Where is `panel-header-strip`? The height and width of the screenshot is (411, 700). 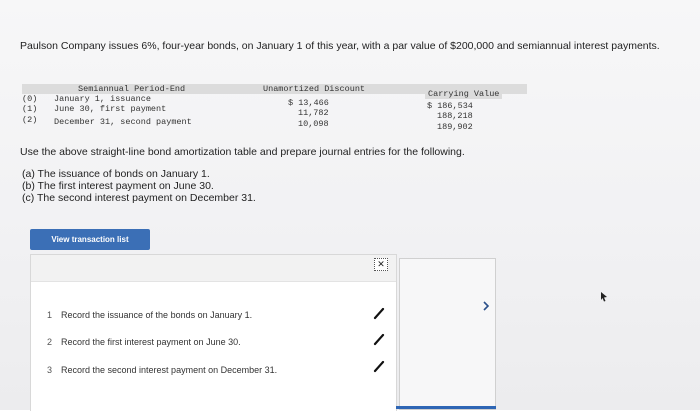
panel-header-strip is located at coordinates (213, 268).